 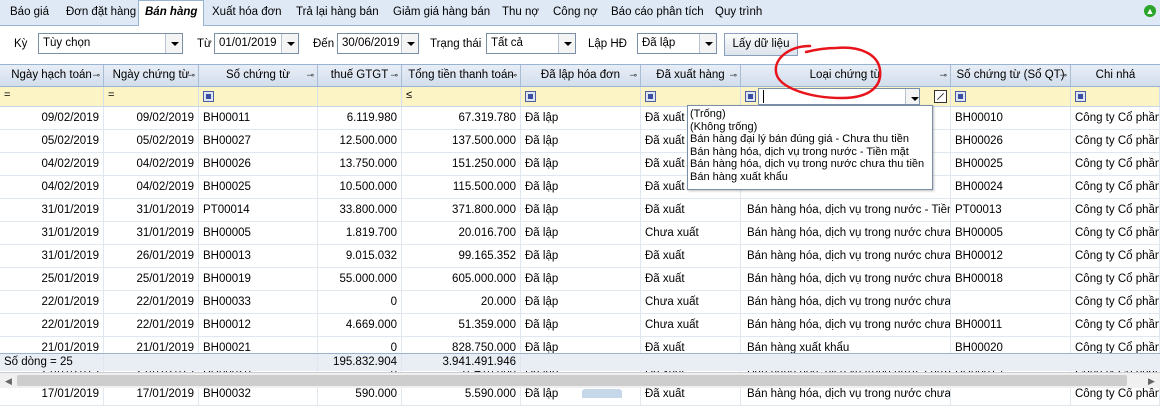 I want to click on col-header-chi-nhanh: Chi nhá, so click(x=1115, y=75).